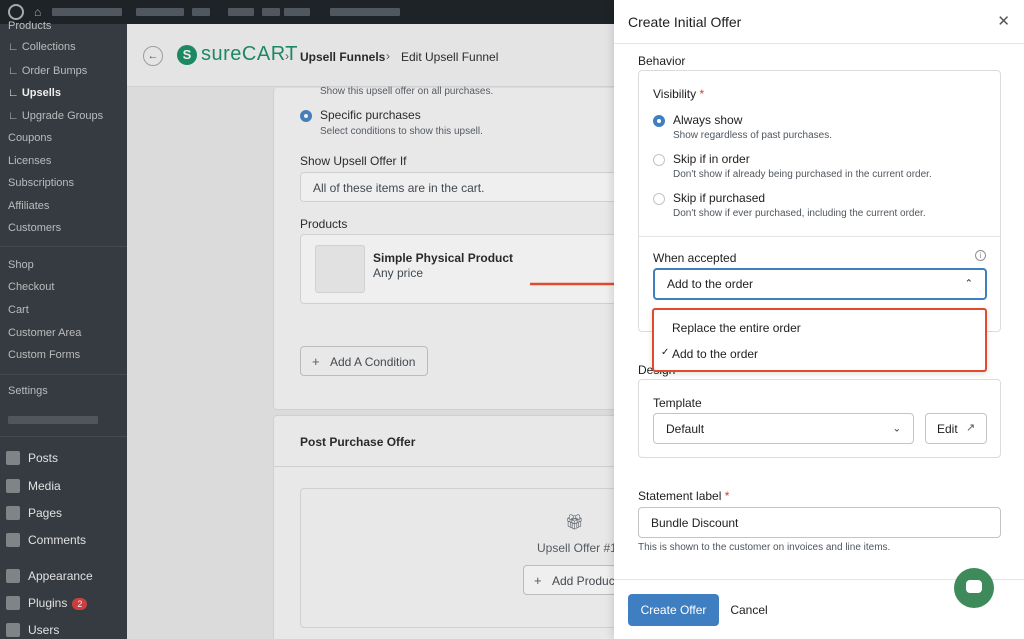  Describe the element at coordinates (819, 22) in the screenshot. I see `drawer-header: Create Initial Offer ✕` at that location.